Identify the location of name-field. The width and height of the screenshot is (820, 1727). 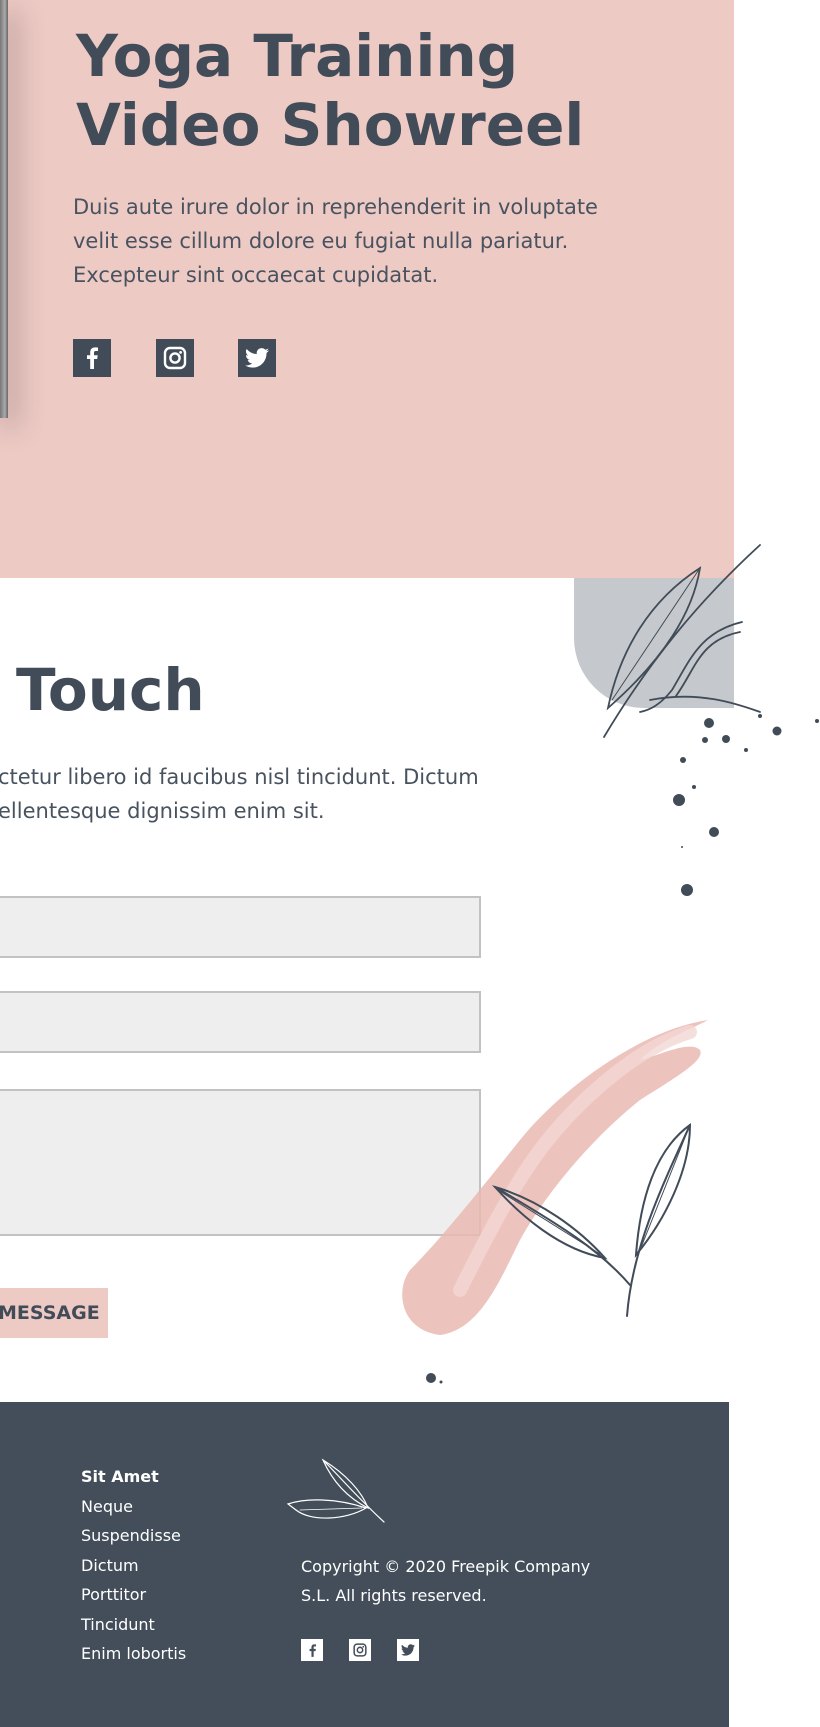
(240, 927).